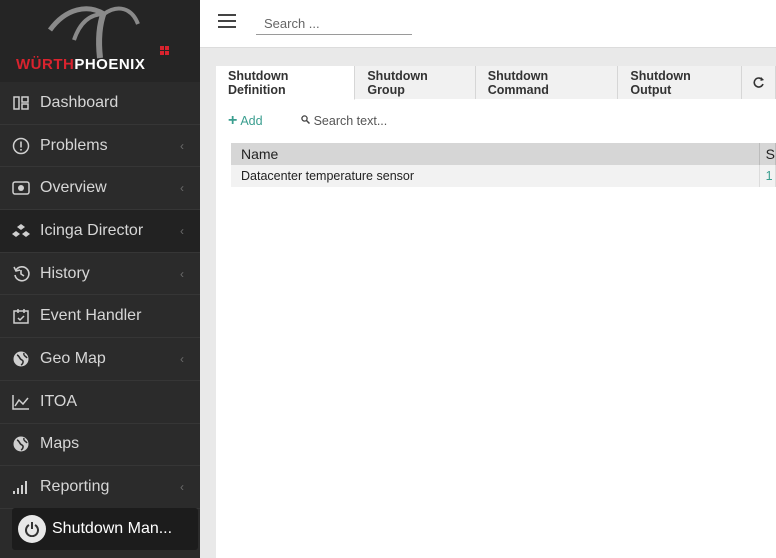 The image size is (776, 558). I want to click on sidebar-item-label: History, so click(65, 273).